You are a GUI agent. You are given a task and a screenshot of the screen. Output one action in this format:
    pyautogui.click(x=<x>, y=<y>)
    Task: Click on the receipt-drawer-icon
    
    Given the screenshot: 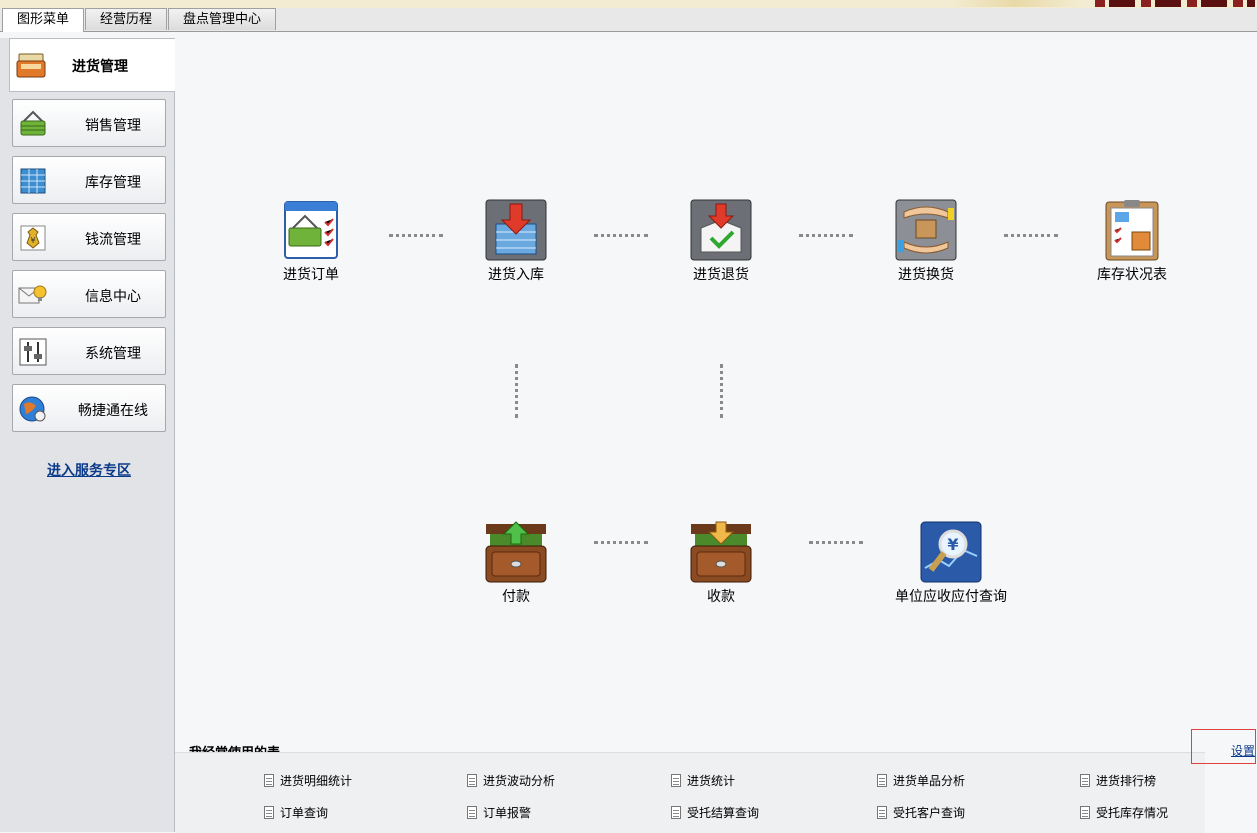 What is the action you would take?
    pyautogui.click(x=721, y=552)
    